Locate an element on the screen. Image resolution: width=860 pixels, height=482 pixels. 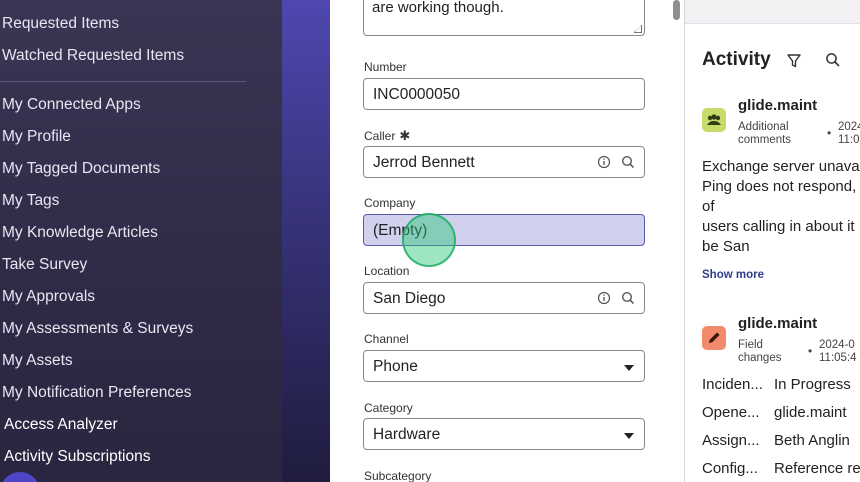
sidebar-item-activity-subscriptions: Activity Subscriptions is located at coordinates (77, 457).